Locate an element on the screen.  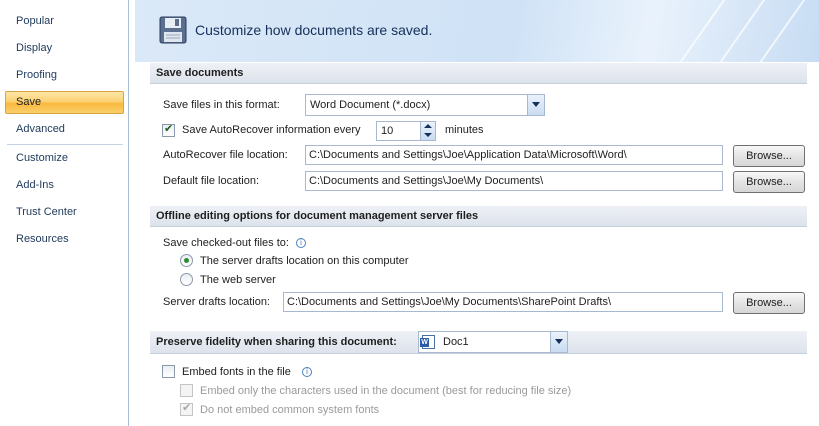
embed-used-chars-checkbox is located at coordinates (186, 390).